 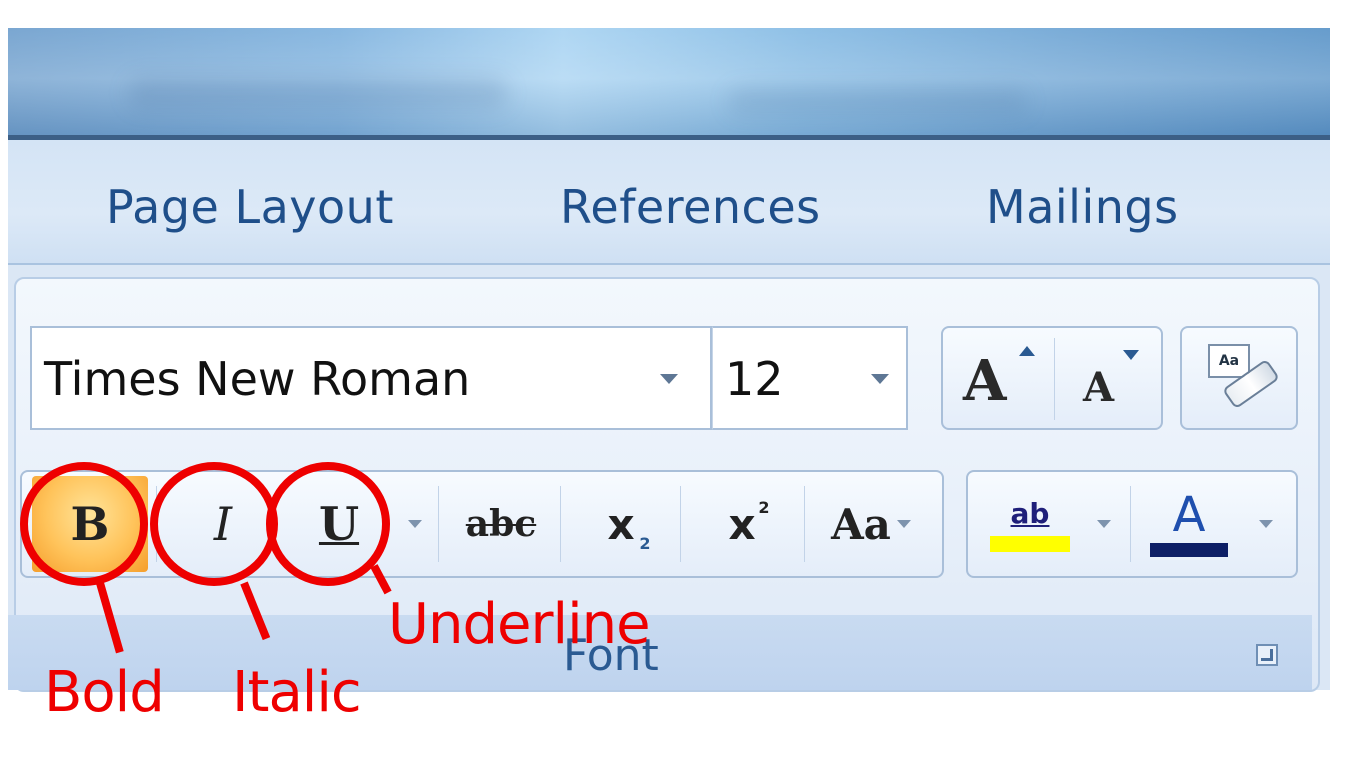 I want to click on annotation-label-underline: Underline, so click(x=519, y=624).